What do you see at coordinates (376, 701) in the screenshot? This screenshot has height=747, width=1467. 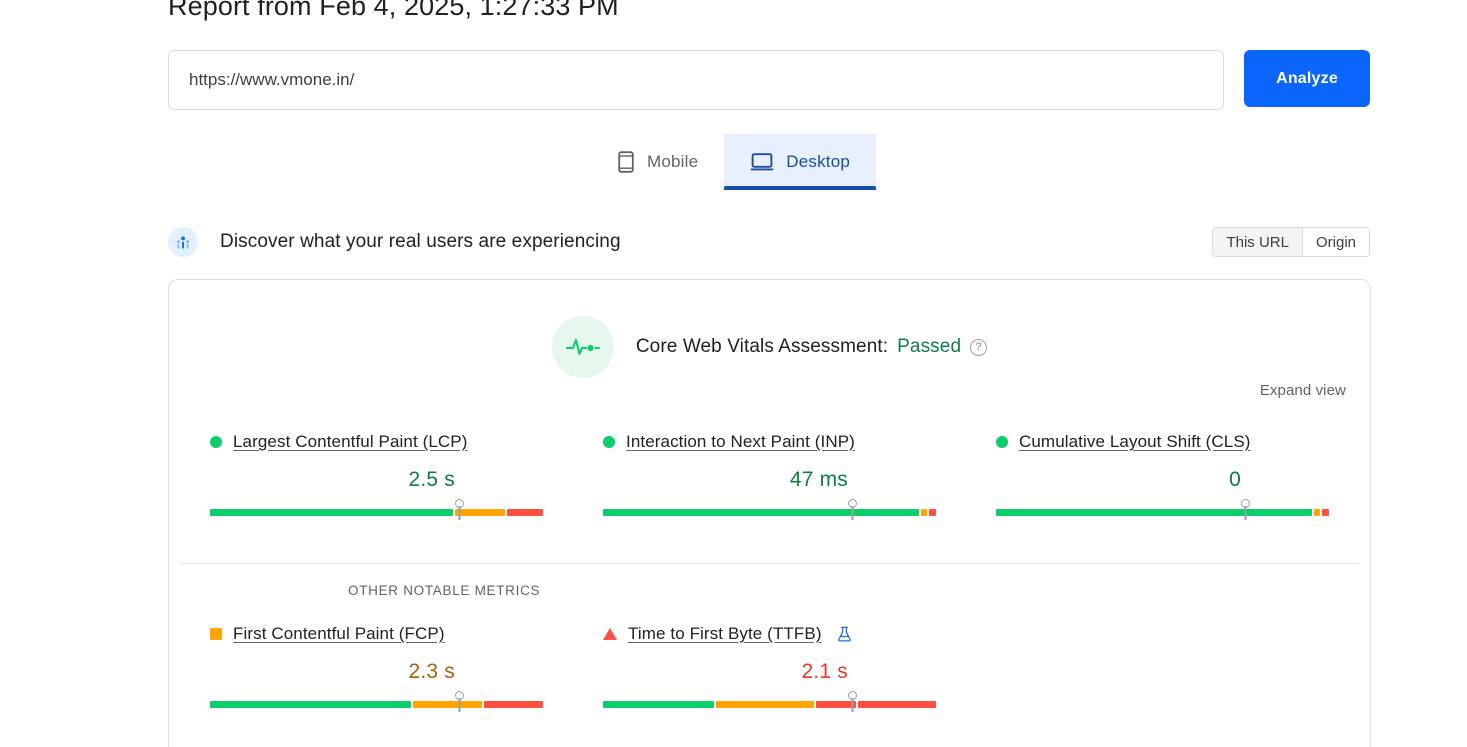 I see `metric-fcp-bar` at bounding box center [376, 701].